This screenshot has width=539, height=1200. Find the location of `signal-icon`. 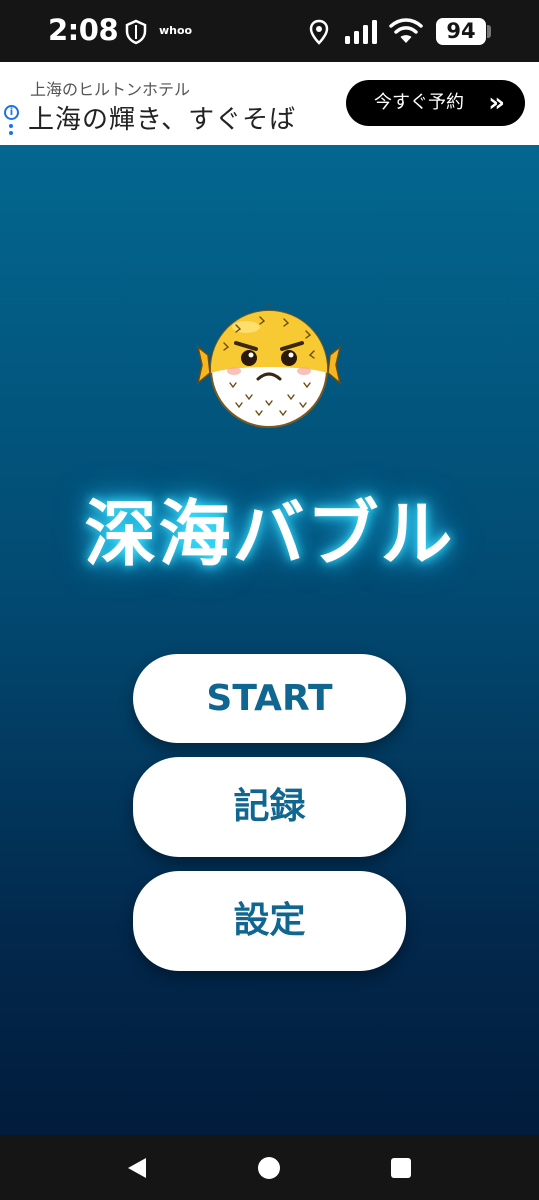

signal-icon is located at coordinates (361, 32).